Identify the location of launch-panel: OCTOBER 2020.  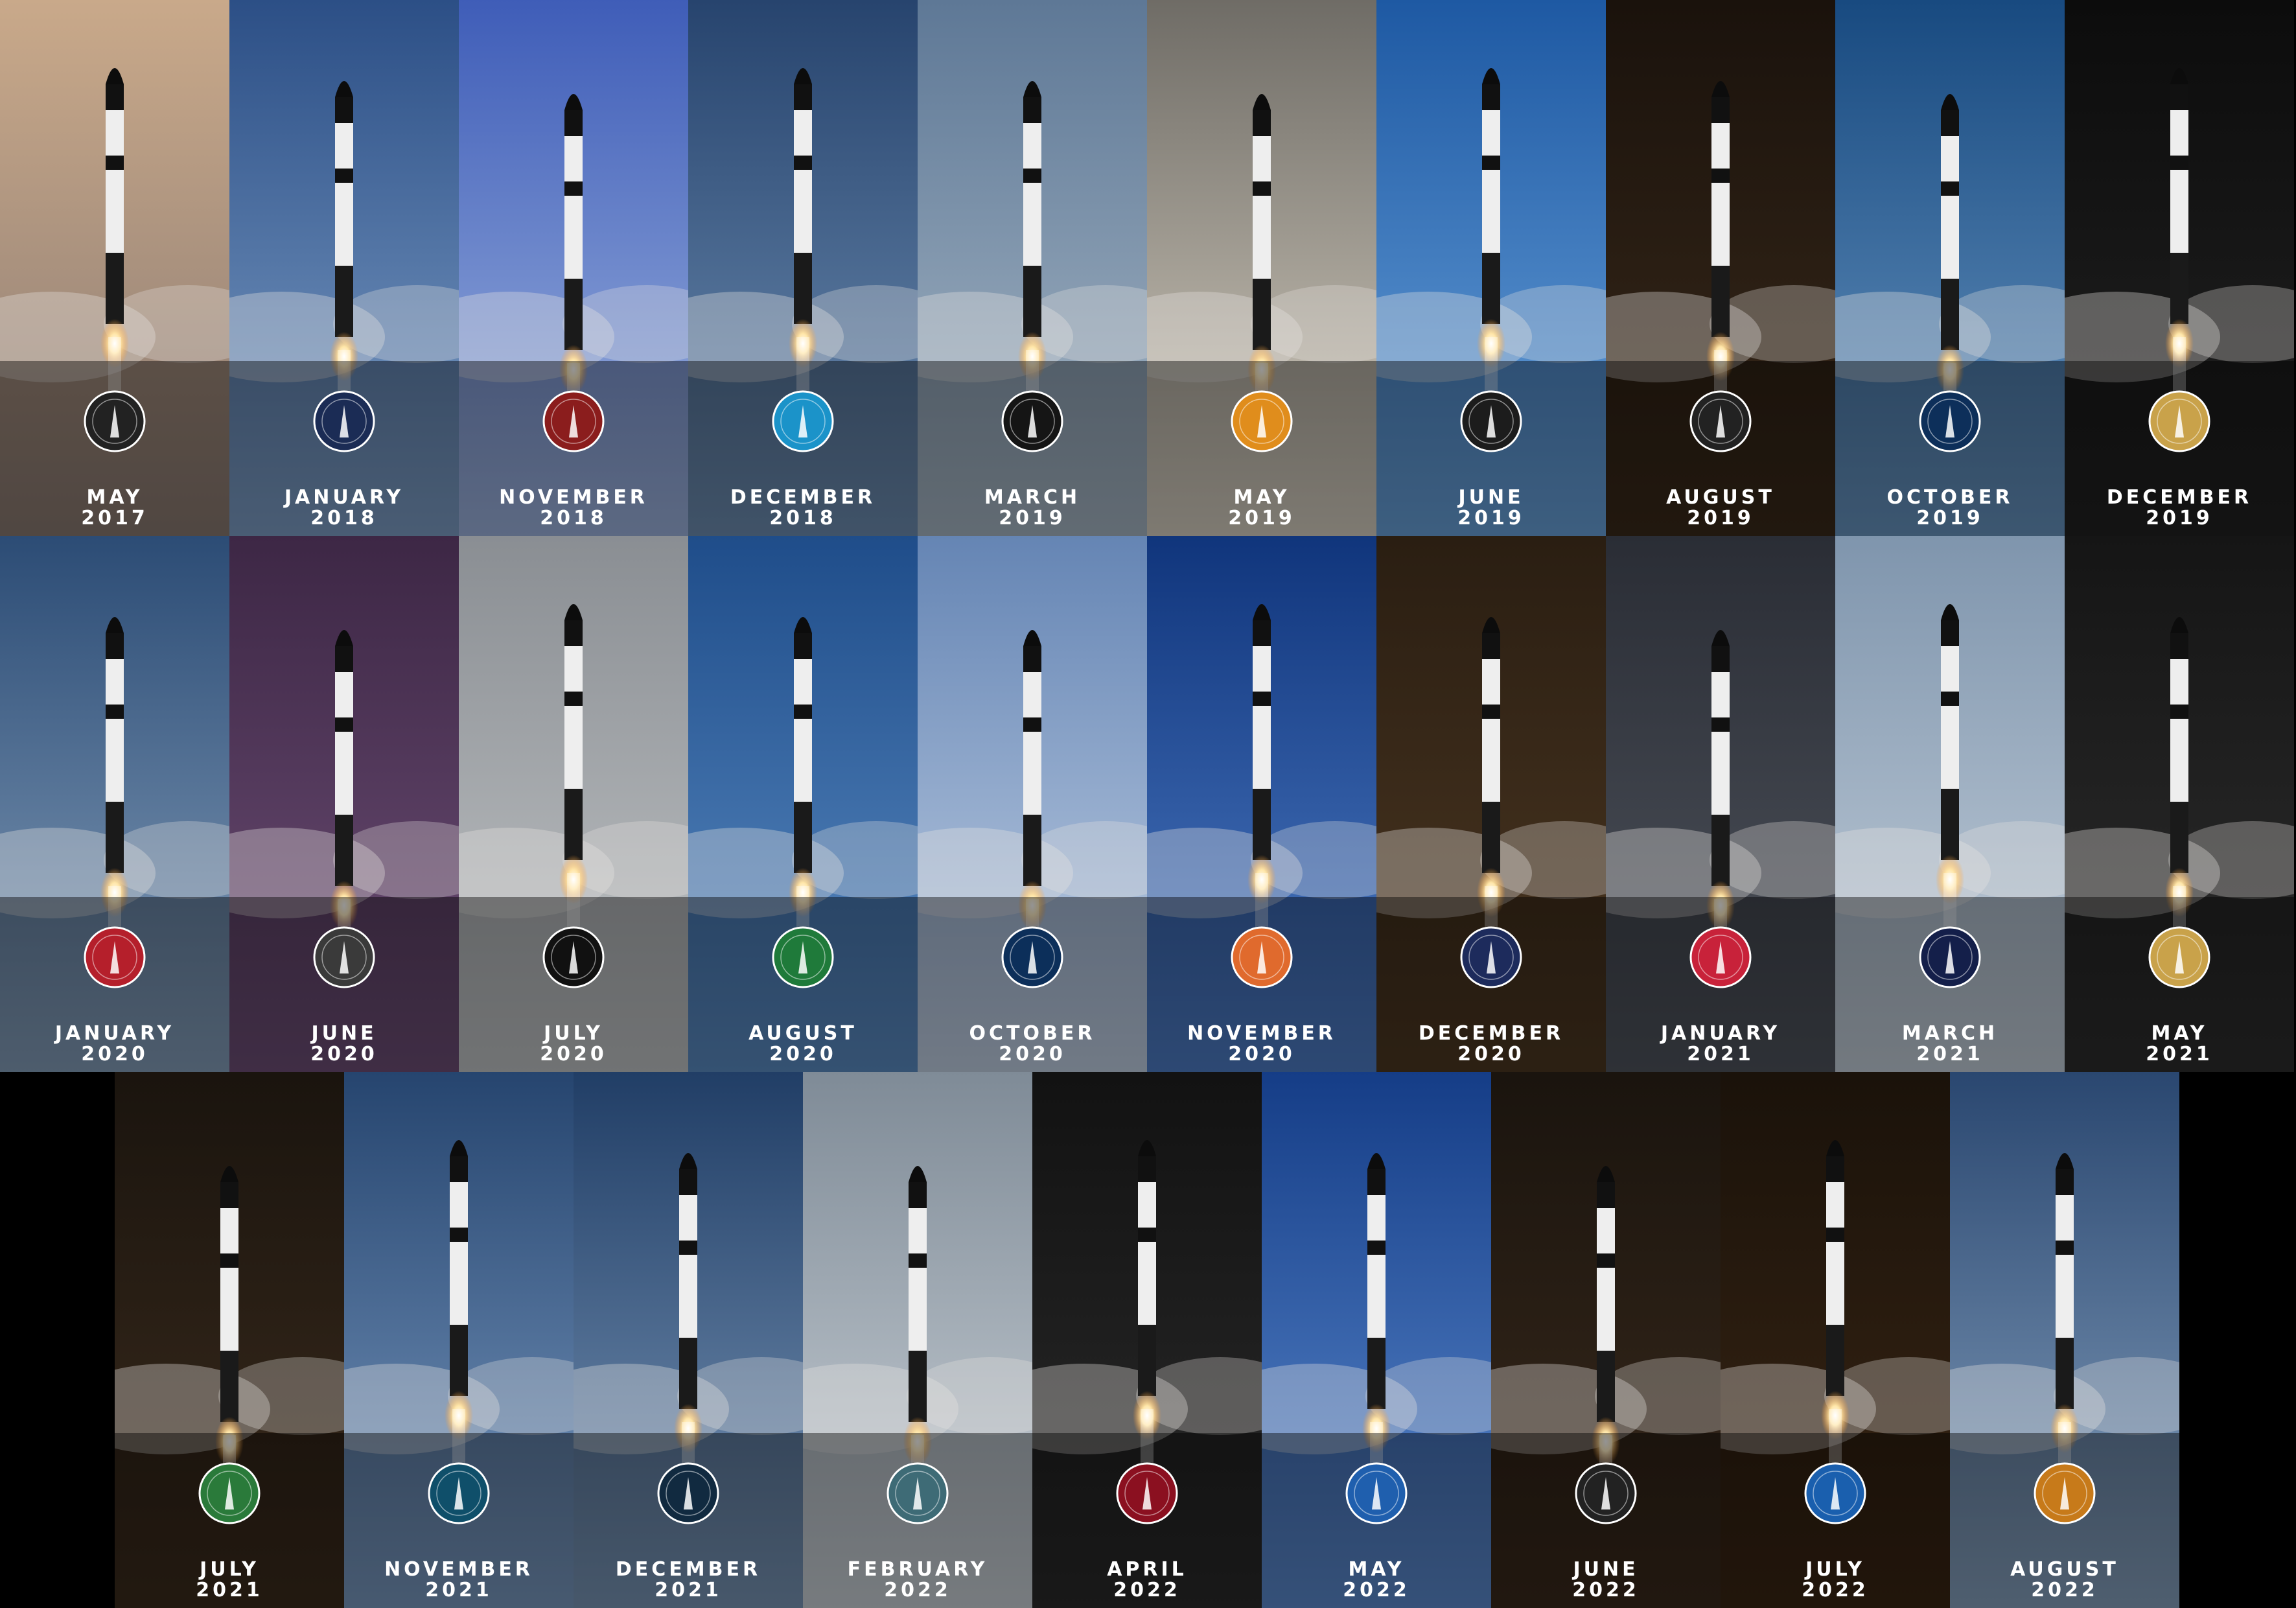
(1032, 804).